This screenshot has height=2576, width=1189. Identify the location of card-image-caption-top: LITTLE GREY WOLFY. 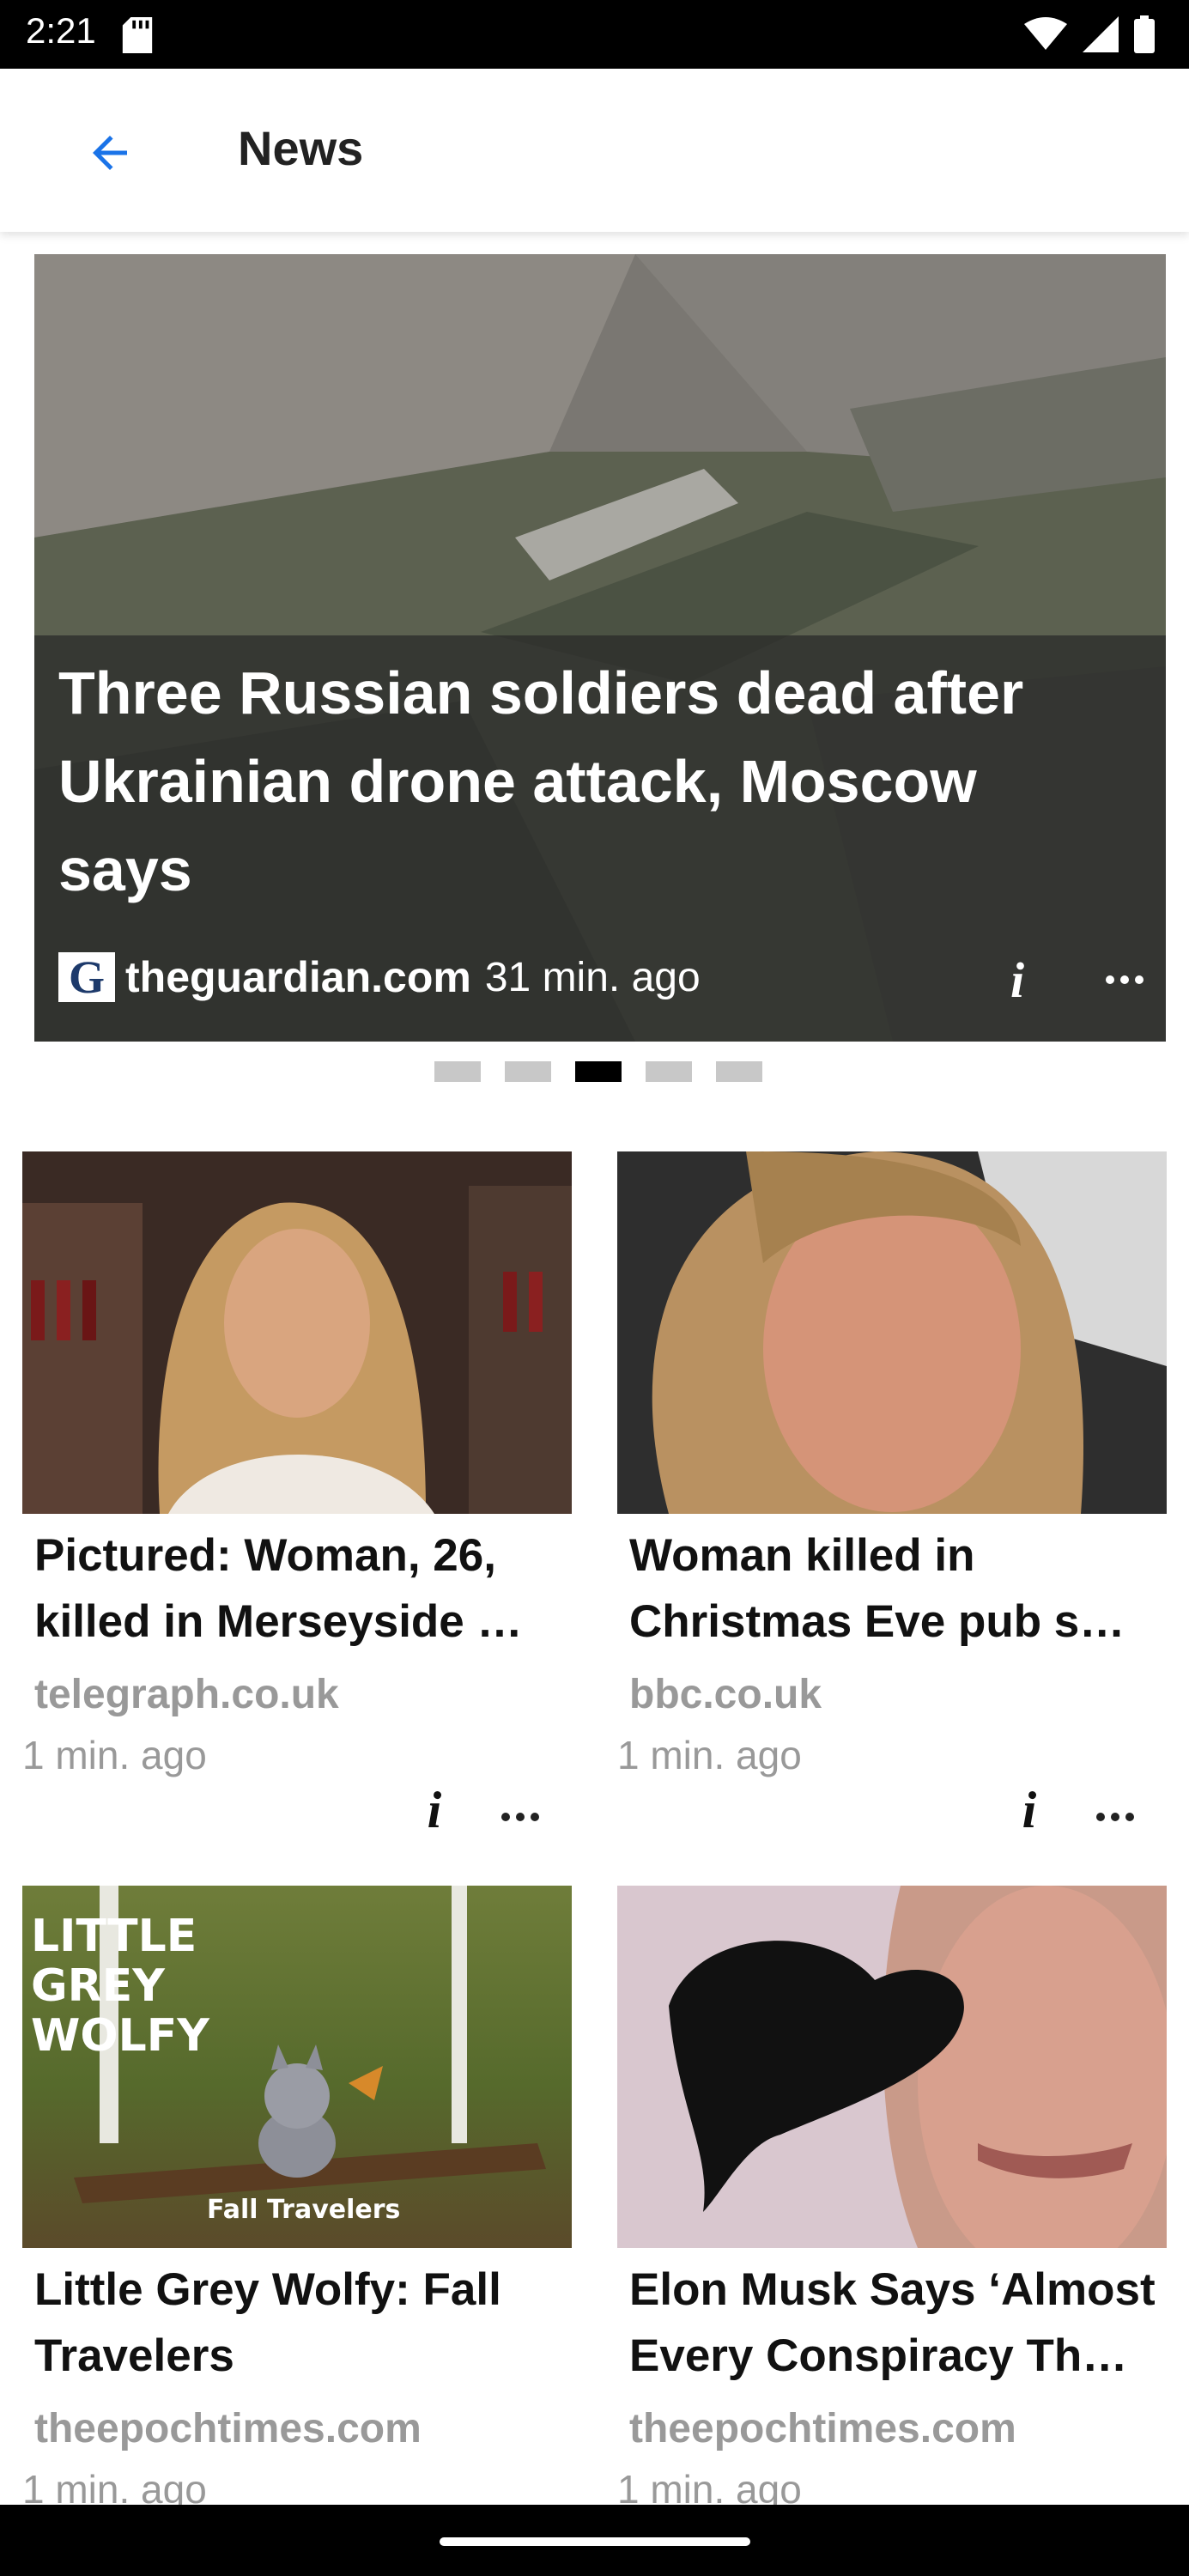
(120, 1987).